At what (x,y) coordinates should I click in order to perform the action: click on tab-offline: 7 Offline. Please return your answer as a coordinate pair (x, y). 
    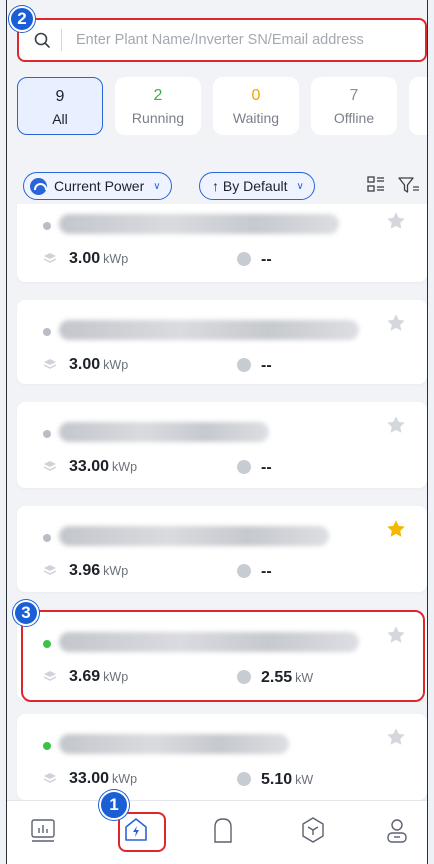
    Looking at the image, I should click on (354, 106).